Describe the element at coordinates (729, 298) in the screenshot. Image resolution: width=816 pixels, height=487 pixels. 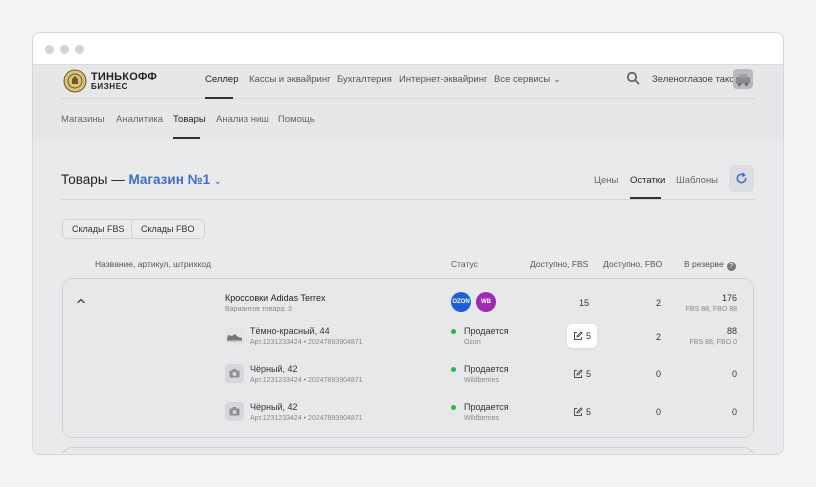
I see `product-reserve-value: 176` at that location.